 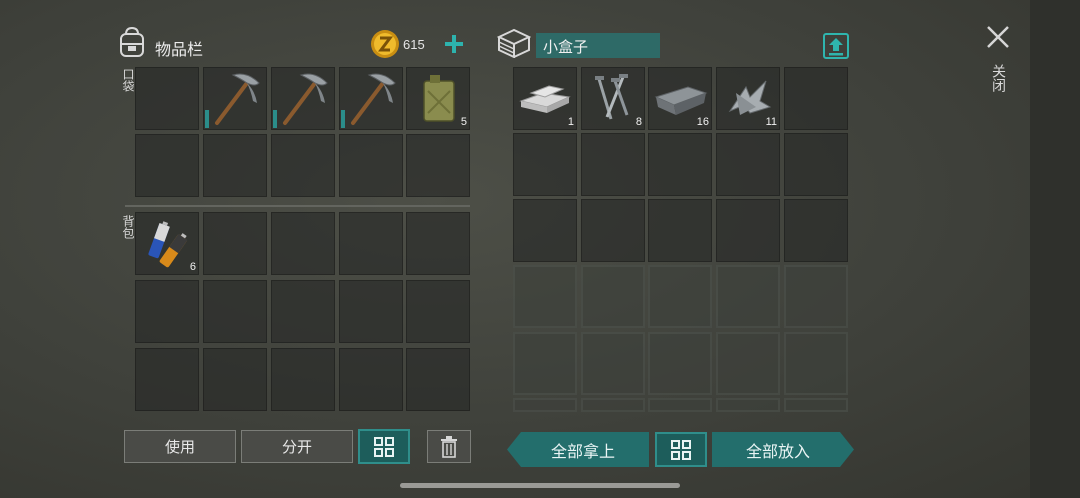 I want to click on sort-inventory-button, so click(x=384, y=446).